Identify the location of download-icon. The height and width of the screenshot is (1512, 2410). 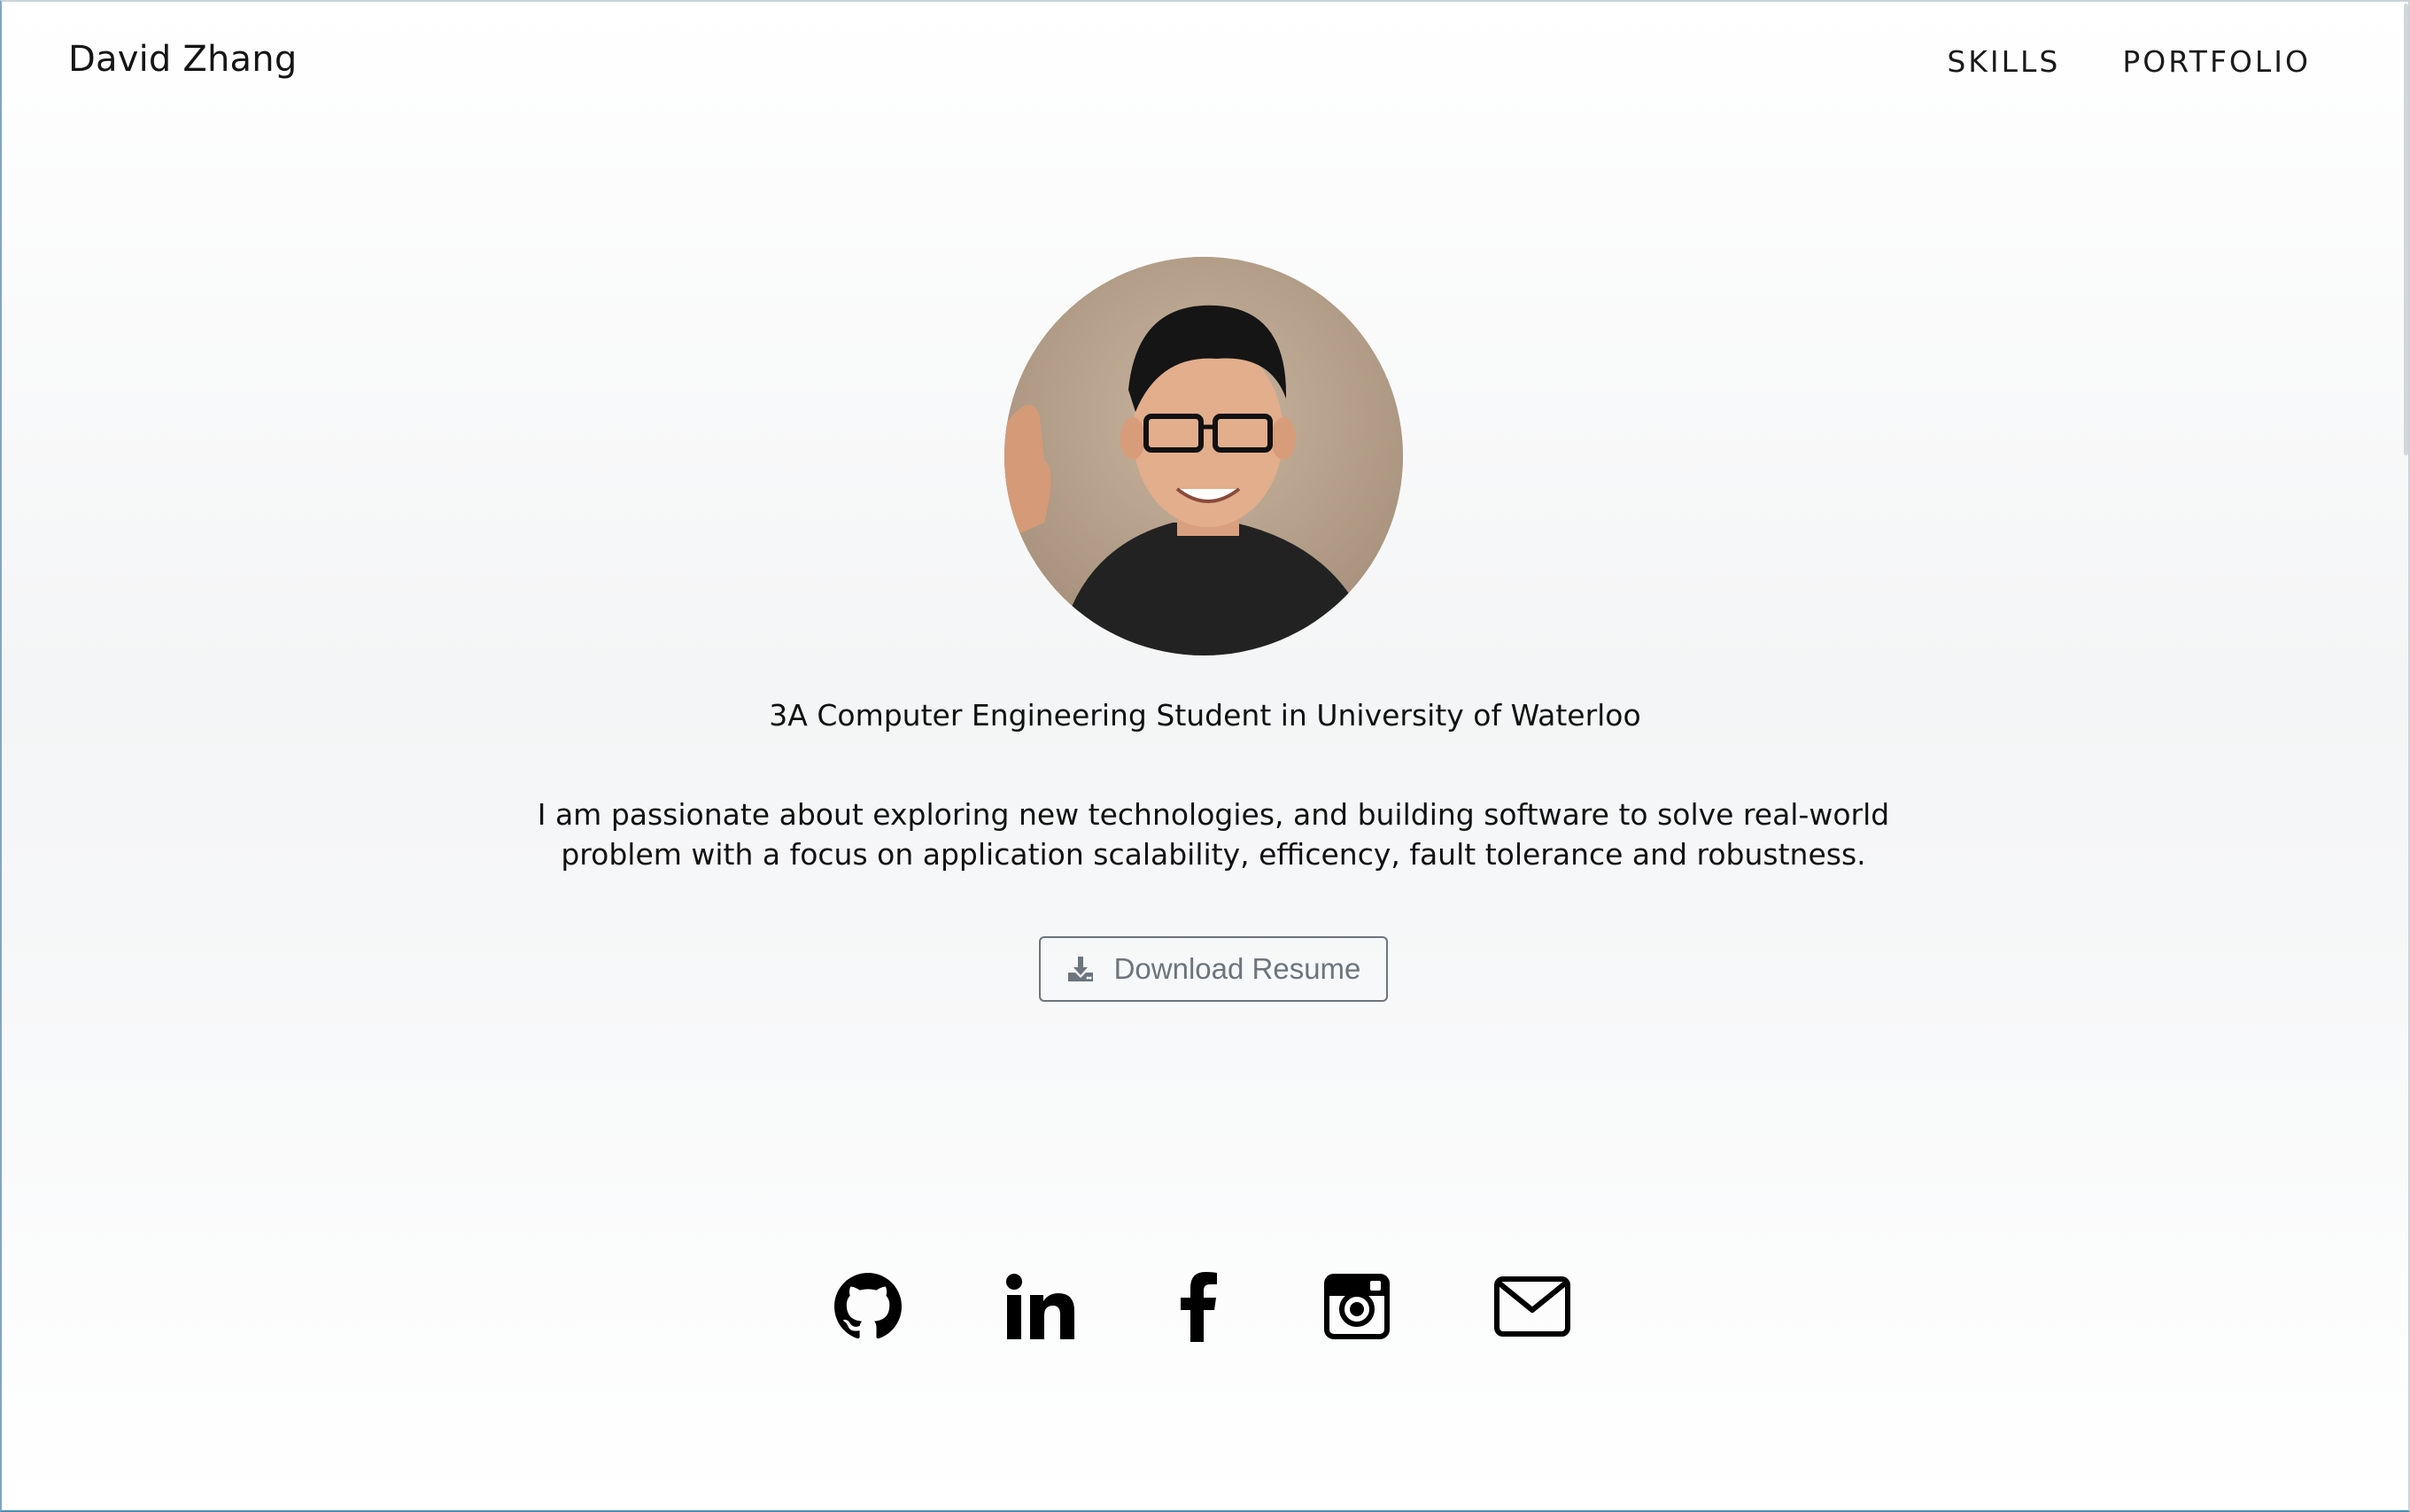
(1080, 969).